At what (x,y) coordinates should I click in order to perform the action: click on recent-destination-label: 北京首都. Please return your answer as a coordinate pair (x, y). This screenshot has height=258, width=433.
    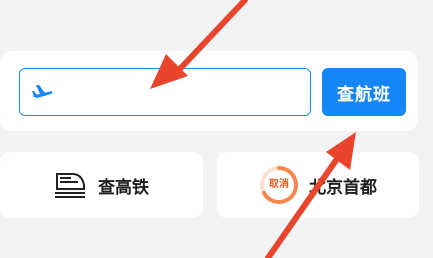
    Looking at the image, I should click on (343, 187).